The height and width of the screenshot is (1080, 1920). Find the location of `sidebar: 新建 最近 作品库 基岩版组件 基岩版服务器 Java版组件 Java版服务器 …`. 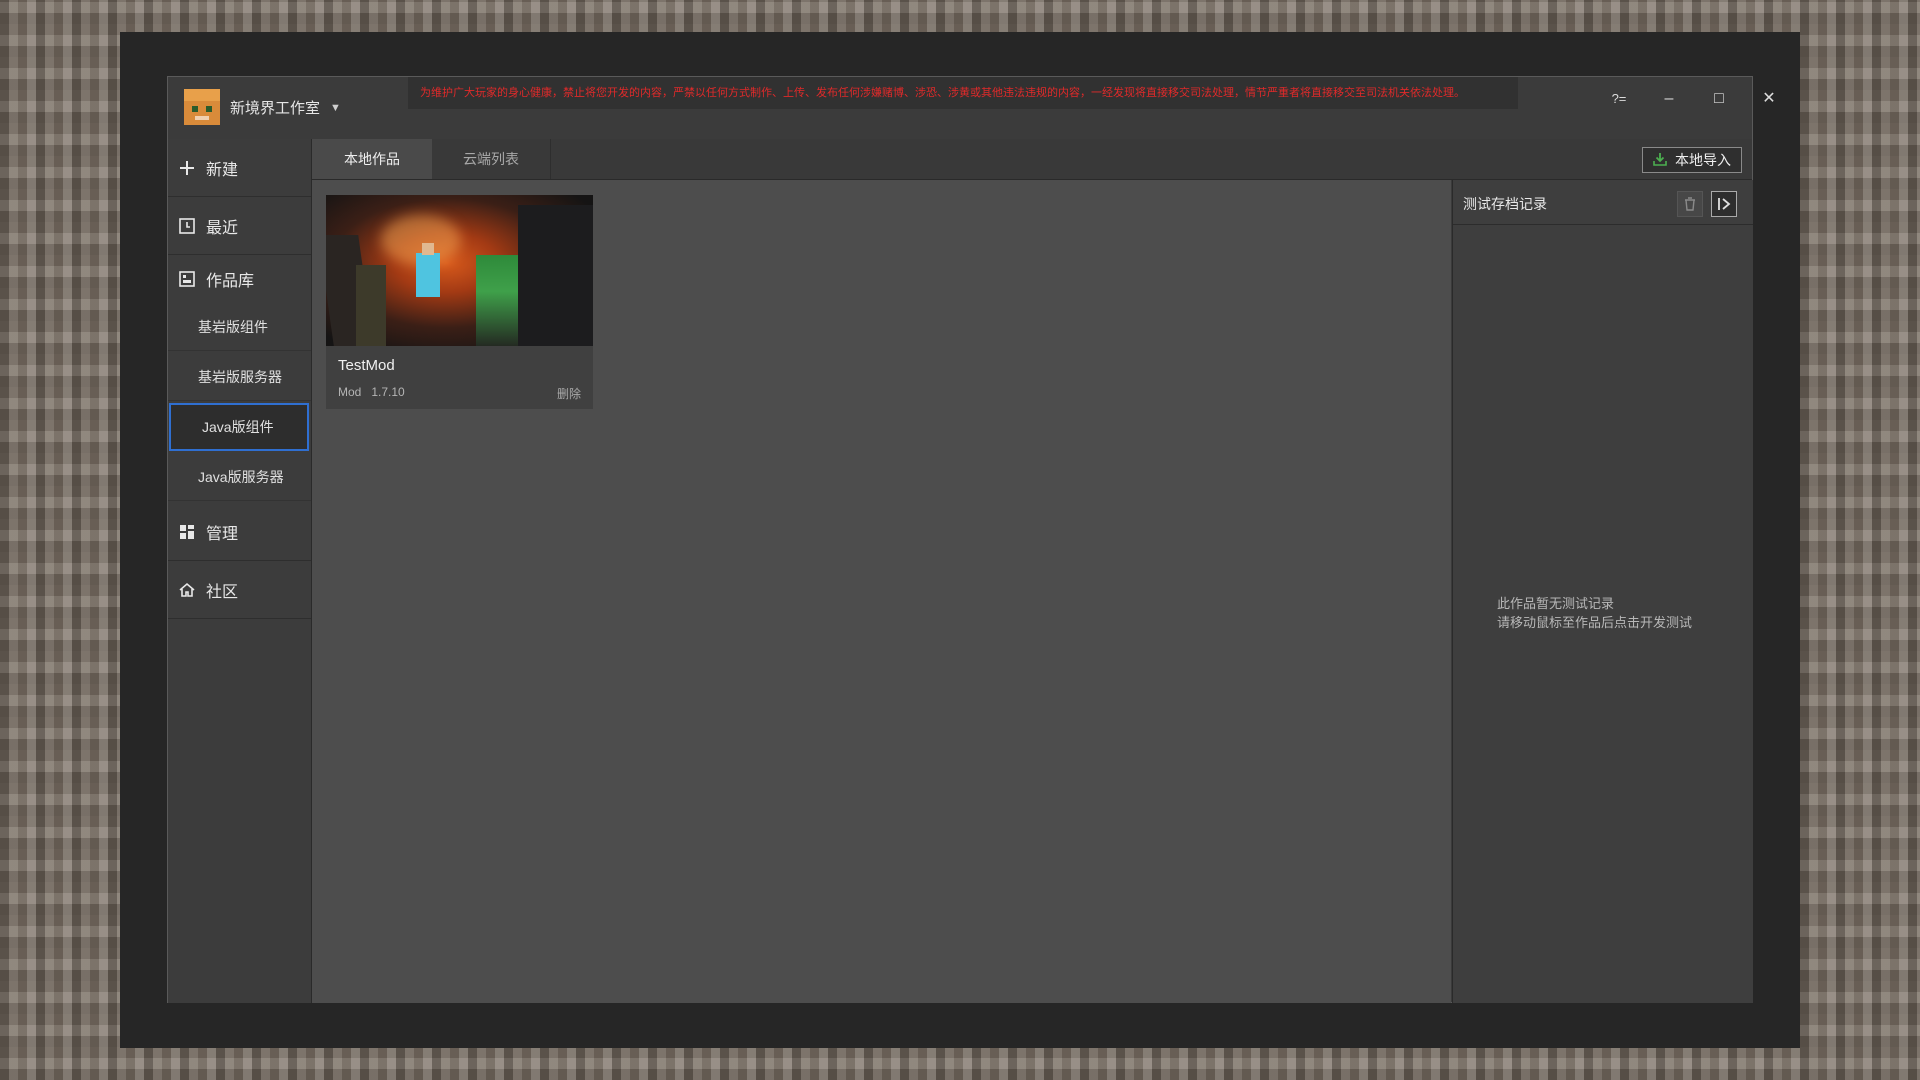

sidebar: 新建 最近 作品库 基岩版组件 基岩版服务器 Java版组件 Java版服务器 … is located at coordinates (240, 571).